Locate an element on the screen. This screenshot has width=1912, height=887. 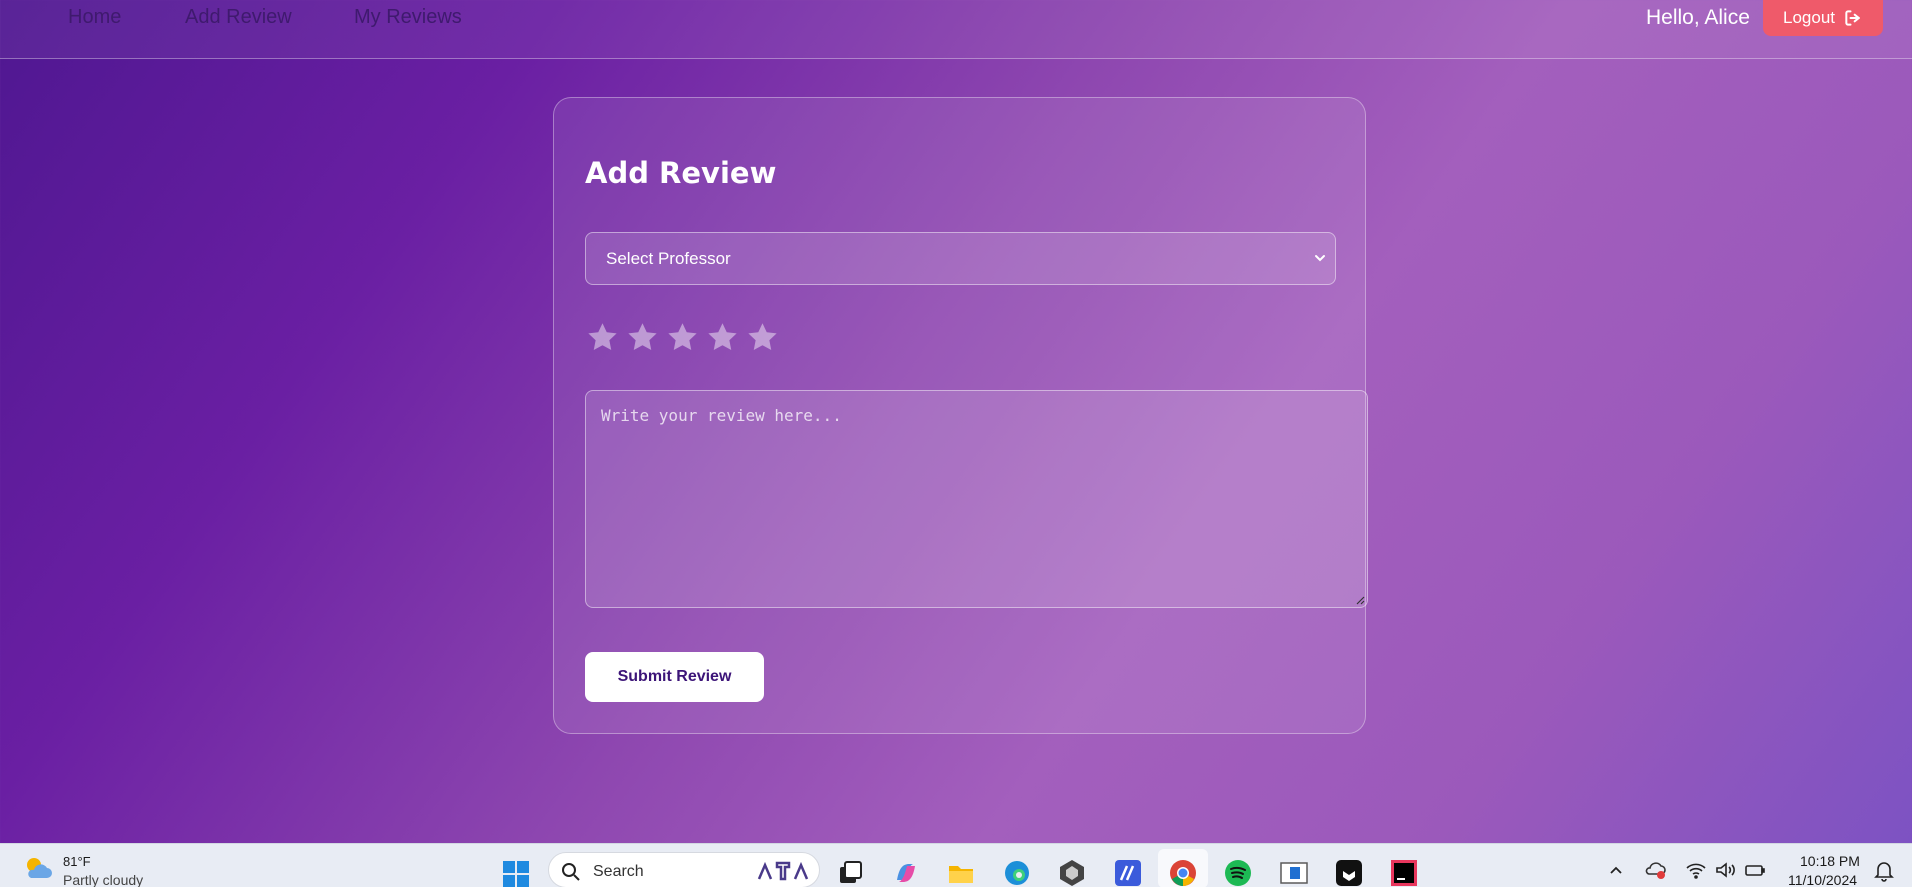
battery-icon is located at coordinates (1755, 870).